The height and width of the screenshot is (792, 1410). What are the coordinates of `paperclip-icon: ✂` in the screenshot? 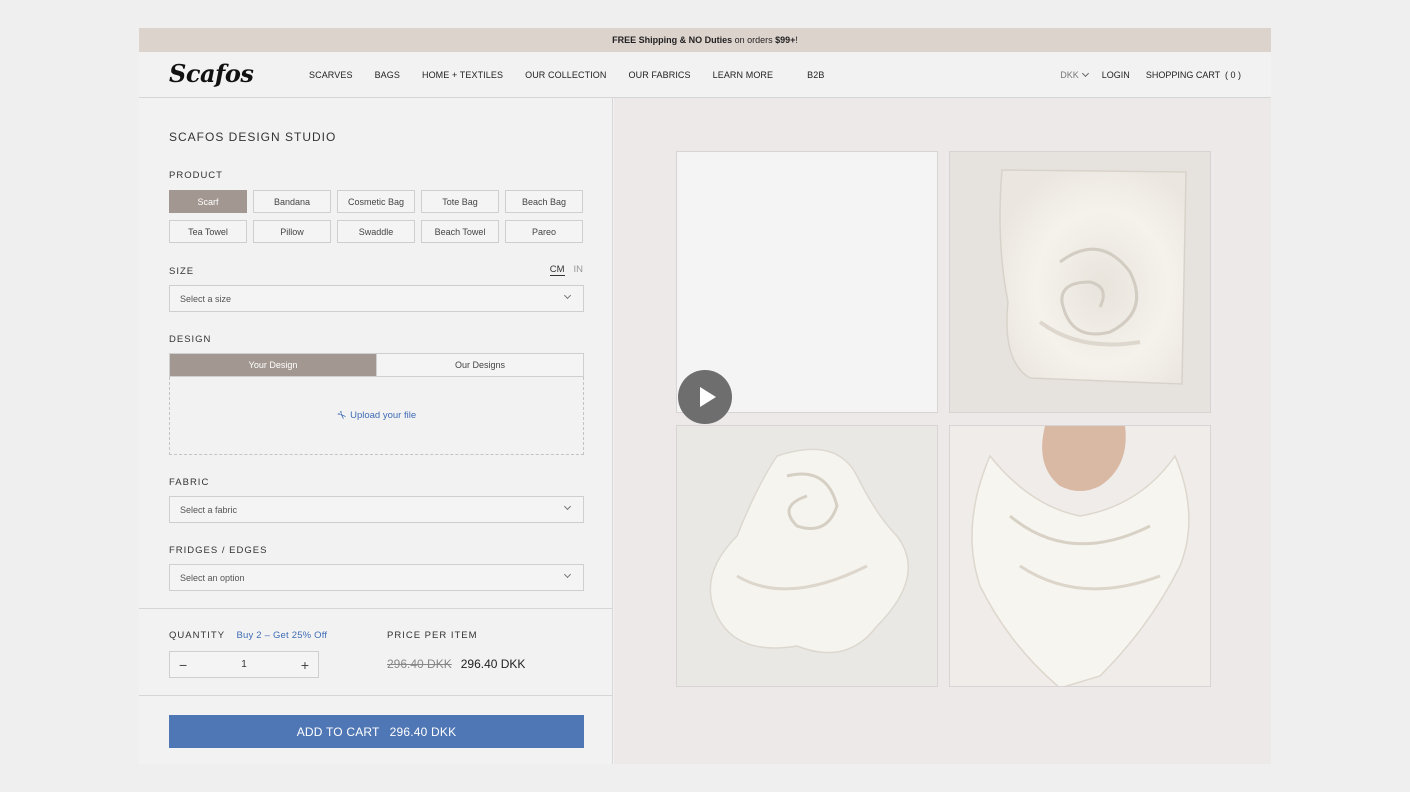 It's located at (341, 416).